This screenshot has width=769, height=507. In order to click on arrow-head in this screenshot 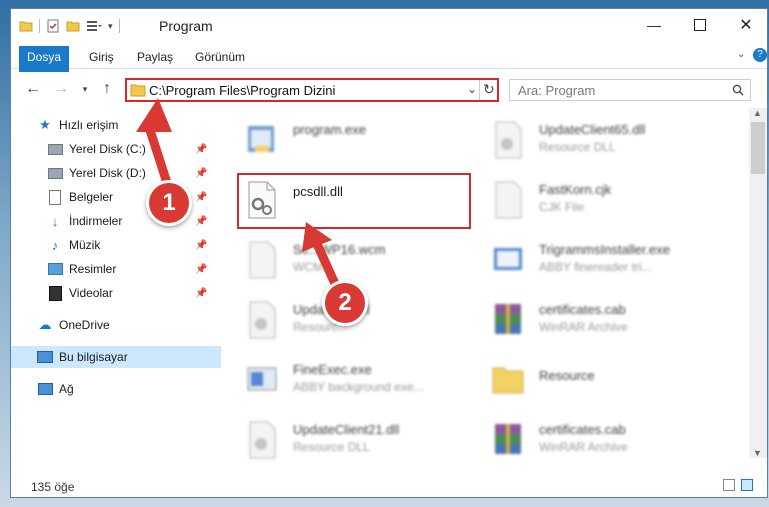, I will do `click(154, 115)`.